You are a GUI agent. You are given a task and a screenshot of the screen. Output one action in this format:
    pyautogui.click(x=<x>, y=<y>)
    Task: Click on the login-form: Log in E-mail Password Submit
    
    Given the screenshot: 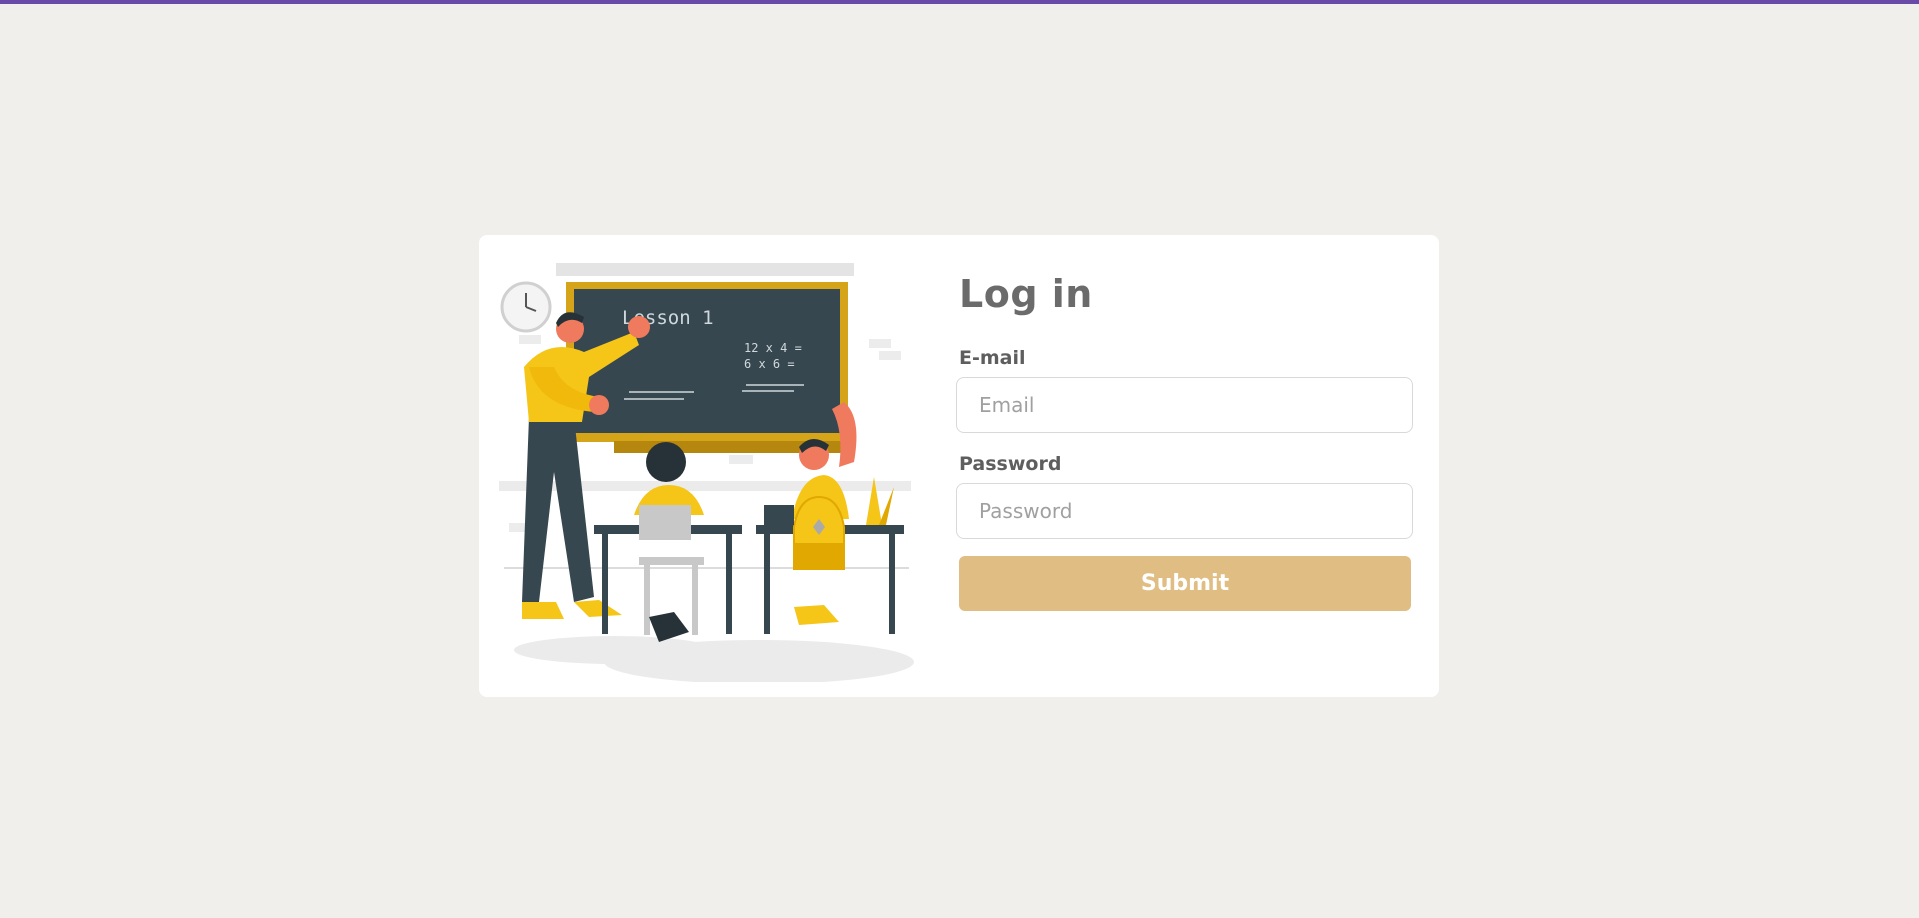 What is the action you would take?
    pyautogui.click(x=1184, y=443)
    